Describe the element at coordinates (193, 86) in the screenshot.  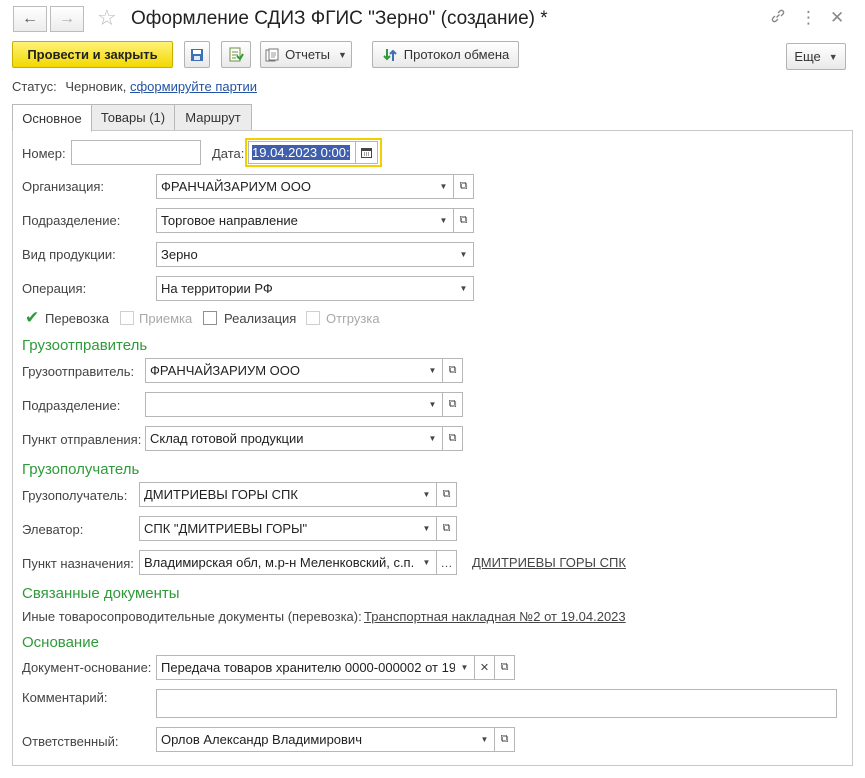
I see `form-batches-link: сформируйте партии` at that location.